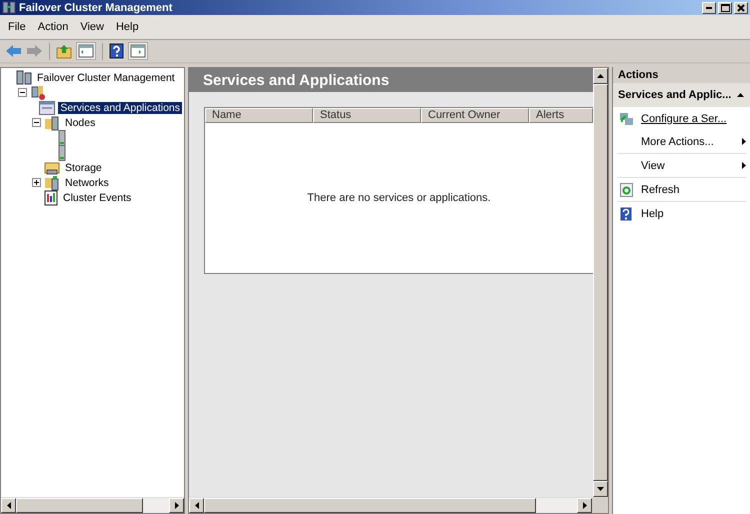 Image resolution: width=750 pixels, height=514 pixels. What do you see at coordinates (399, 198) in the screenshot?
I see `empty-message: There are no services or applications.` at bounding box center [399, 198].